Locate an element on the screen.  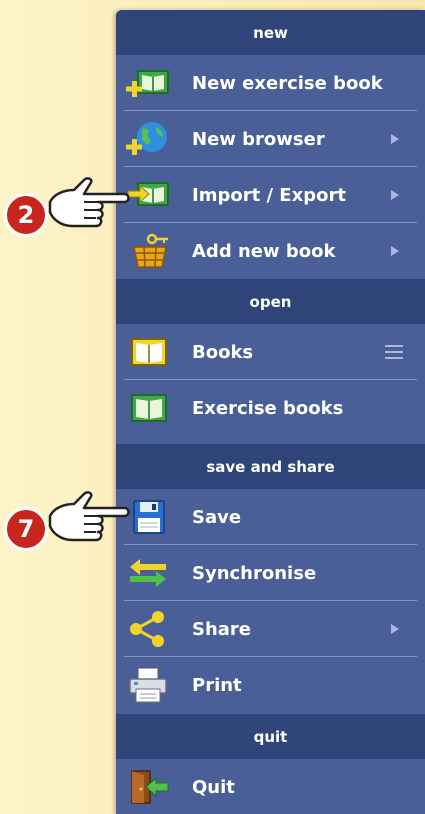
menu-item-label: Add new book is located at coordinates (264, 251).